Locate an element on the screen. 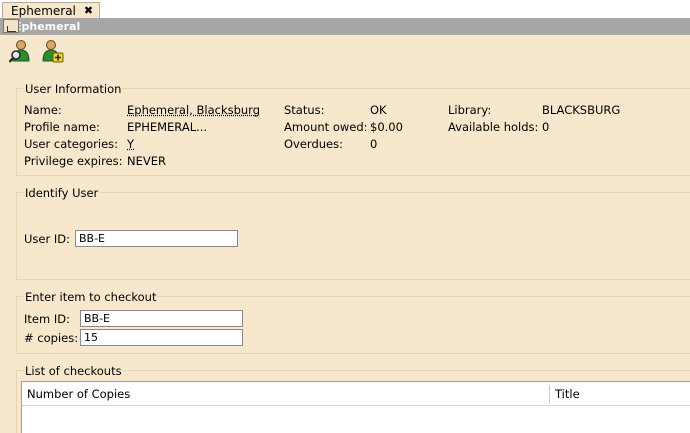 The image size is (690, 433). library-label: Library: is located at coordinates (470, 110).